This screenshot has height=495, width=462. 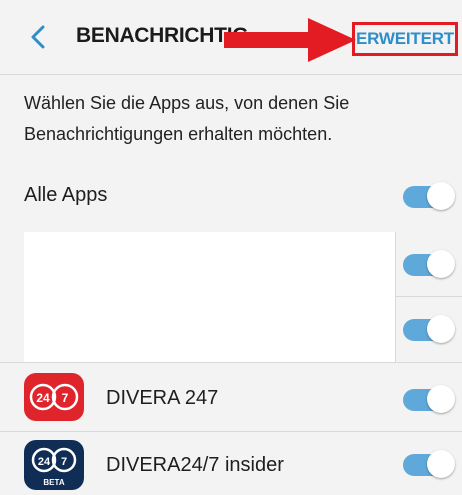 I want to click on app-name: DIVERA24/7 insider, so click(x=195, y=465).